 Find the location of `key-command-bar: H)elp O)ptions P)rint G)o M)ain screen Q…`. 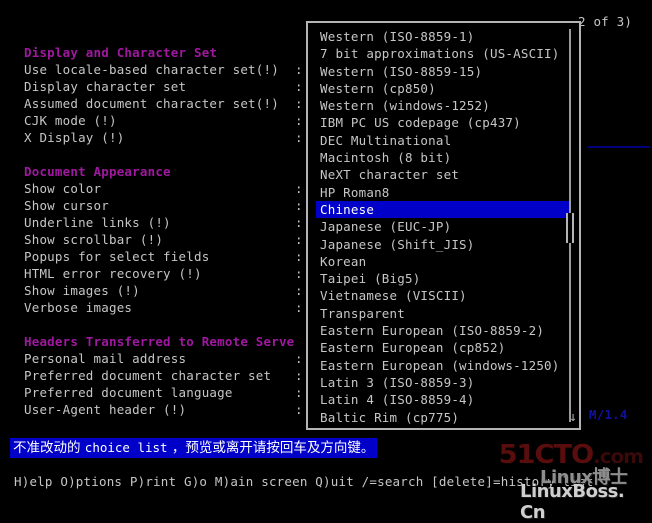

key-command-bar: H)elp O)ptions P)rint G)o M)ain screen Q… is located at coordinates (304, 481).